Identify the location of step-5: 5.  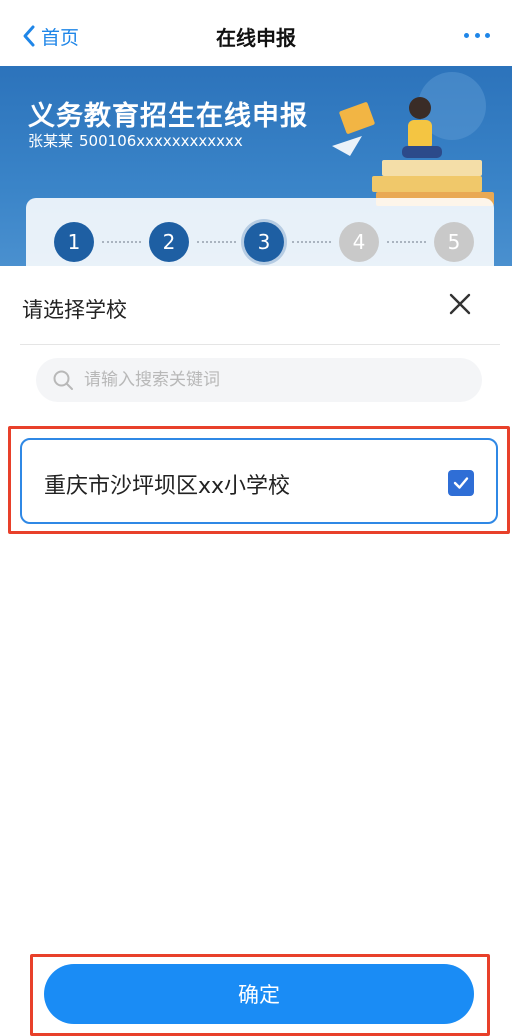
(454, 242).